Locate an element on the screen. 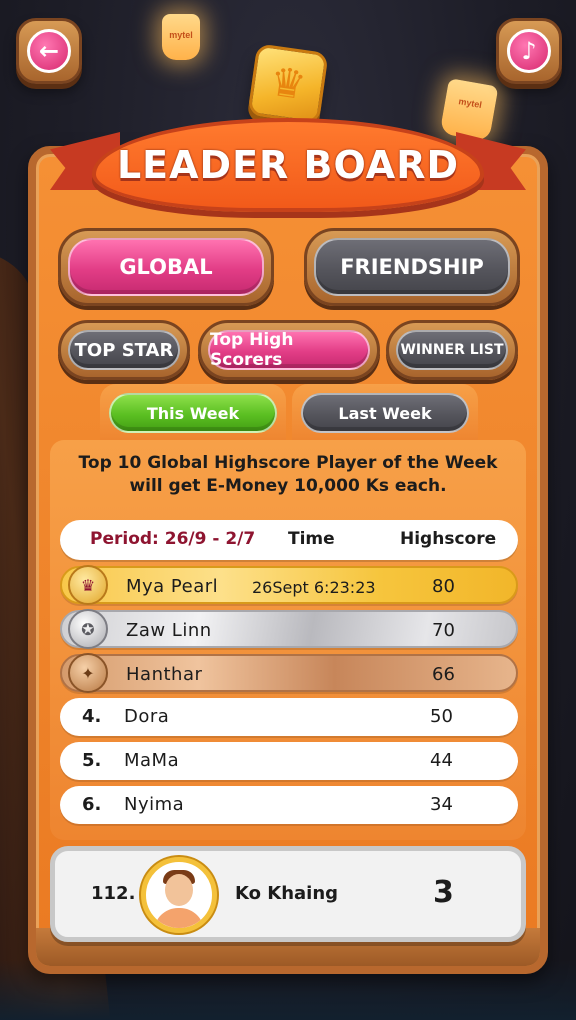  tab-friendship: FRIENDSHIP is located at coordinates (412, 267).